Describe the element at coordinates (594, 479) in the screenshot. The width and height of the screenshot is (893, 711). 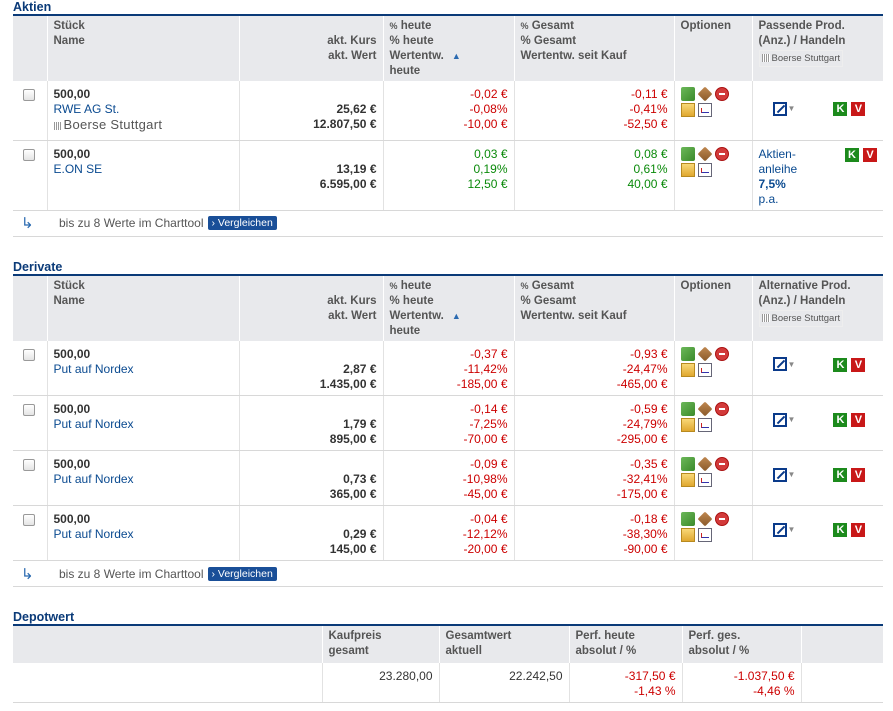
I see `row-gesamt-pct: -32,41%` at that location.